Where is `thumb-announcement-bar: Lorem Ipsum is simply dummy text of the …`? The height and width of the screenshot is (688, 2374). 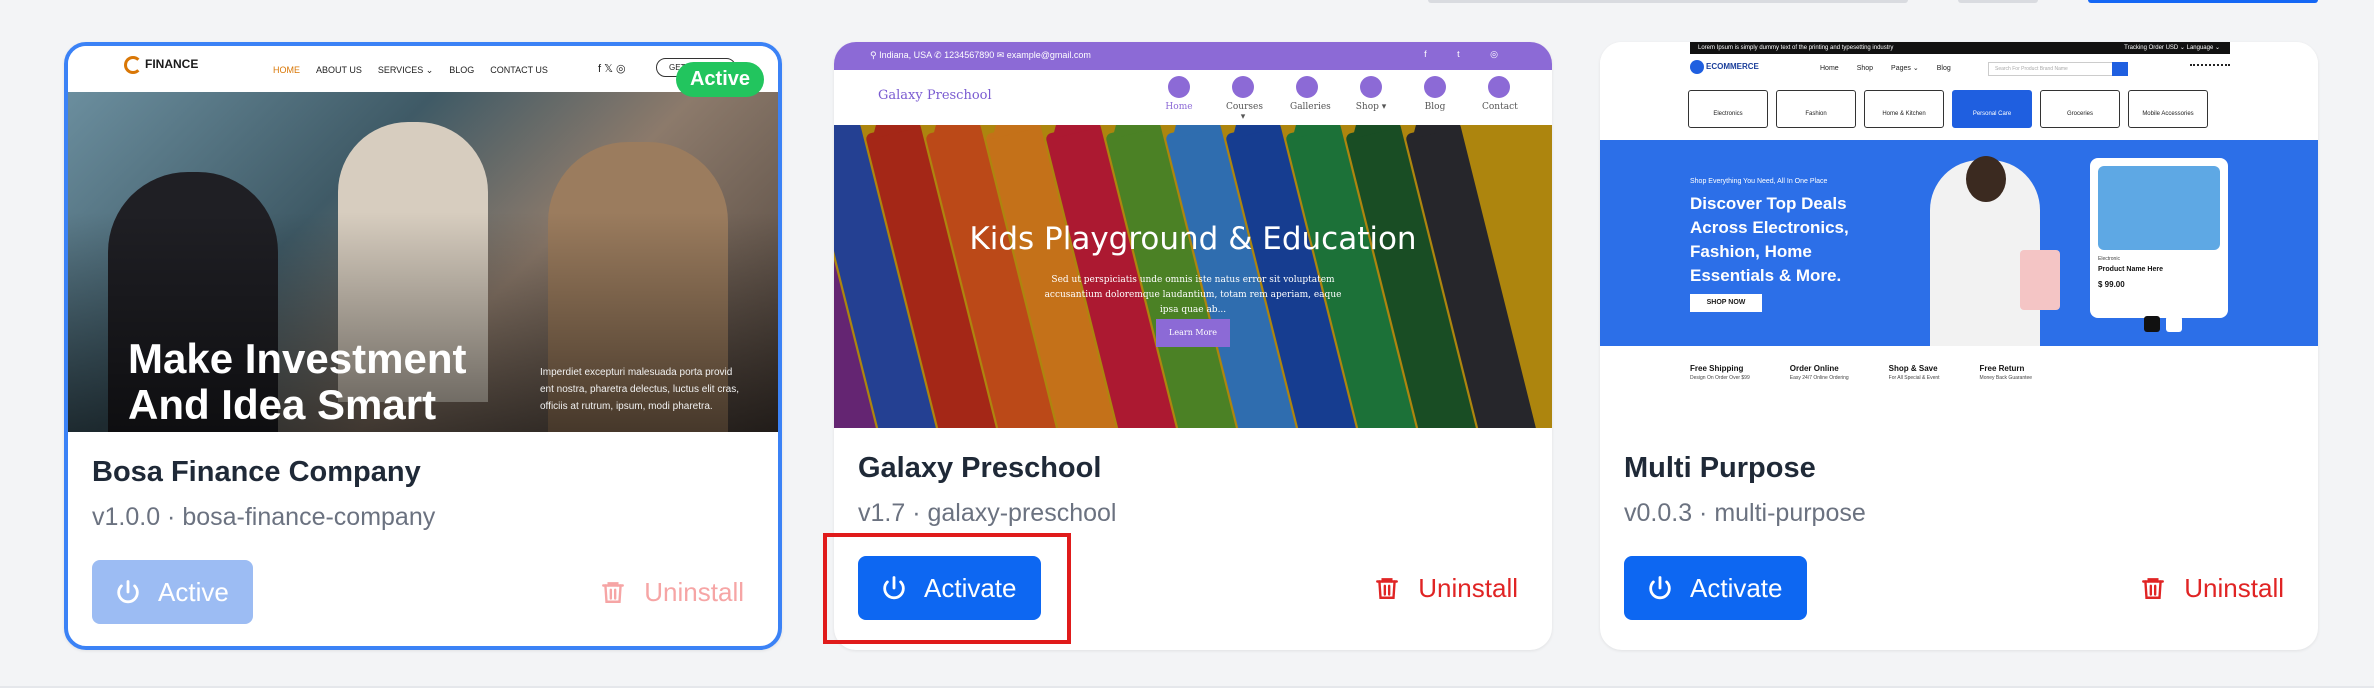 thumb-announcement-bar: Lorem Ipsum is simply dummy text of the … is located at coordinates (1960, 48).